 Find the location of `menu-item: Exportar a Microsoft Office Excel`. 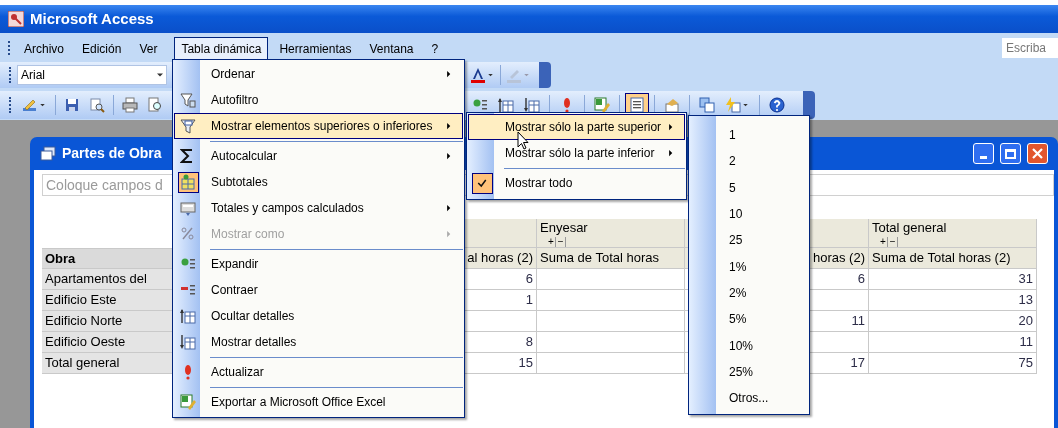

menu-item: Exportar a Microsoft Office Excel is located at coordinates (318, 402).